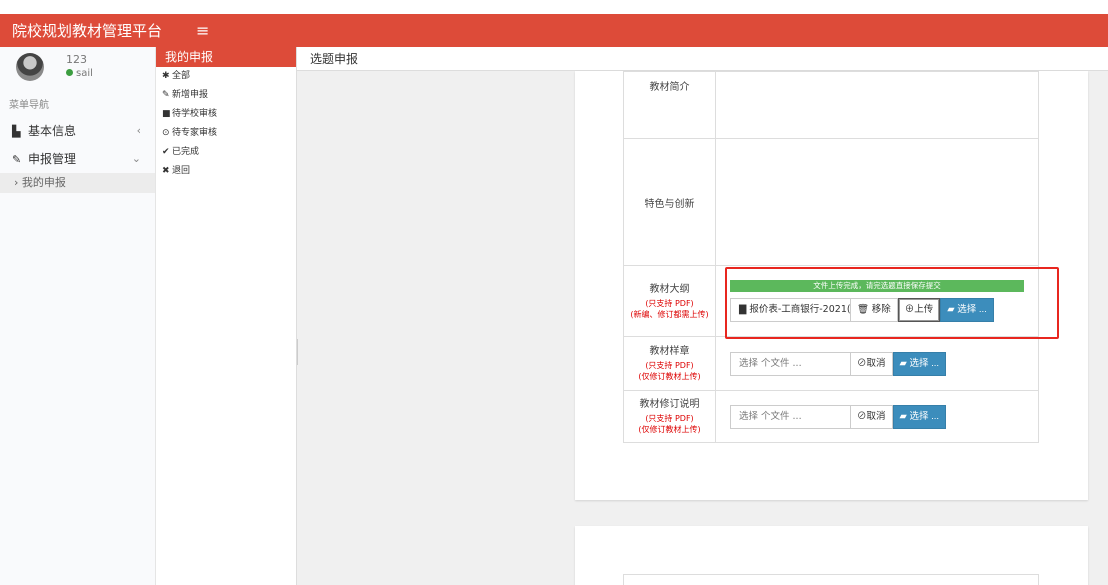 The width and height of the screenshot is (1108, 585). Describe the element at coordinates (874, 310) in the screenshot. I see `remove-button: 🗑 移除` at that location.